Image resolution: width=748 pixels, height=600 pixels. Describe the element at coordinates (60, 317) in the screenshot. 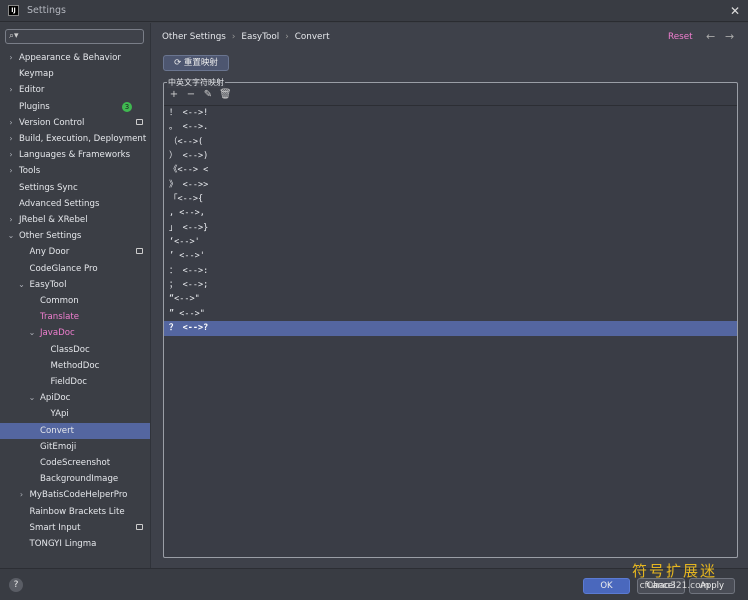

I see `sidebar-item-label: Translate` at that location.